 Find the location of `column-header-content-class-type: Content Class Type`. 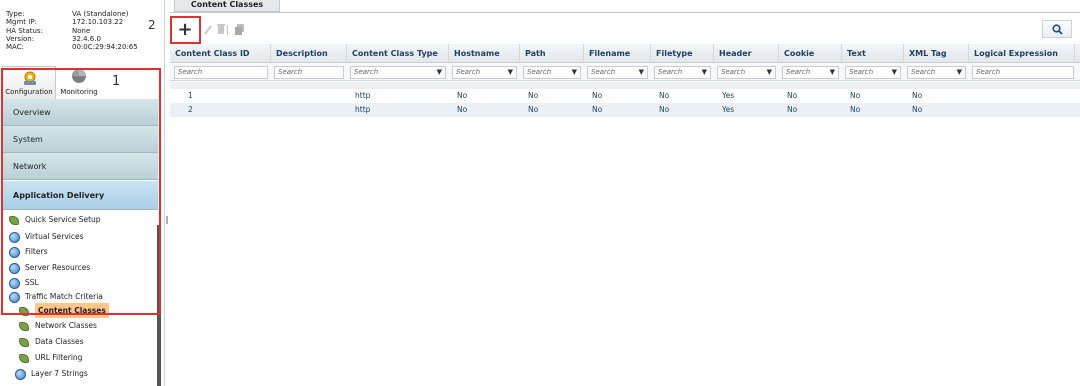

column-header-content-class-type: Content Class Type is located at coordinates (398, 53).